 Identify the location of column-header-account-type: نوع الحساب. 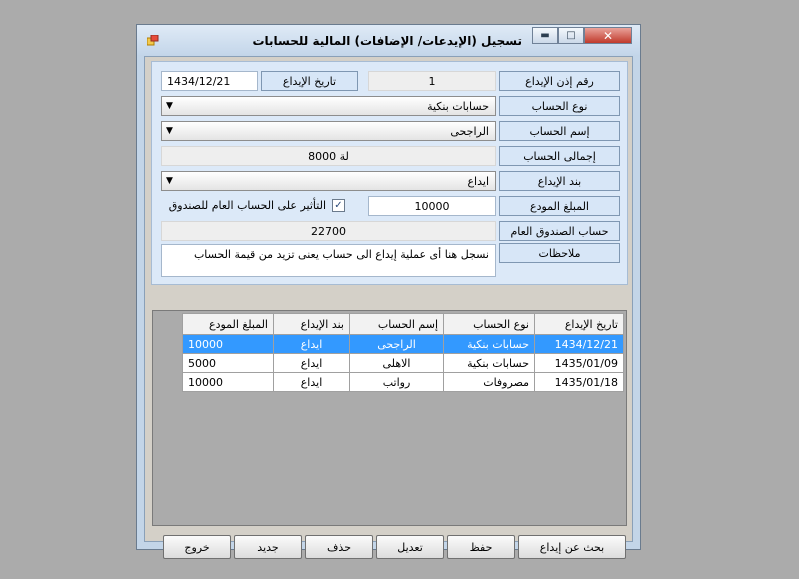
(489, 324).